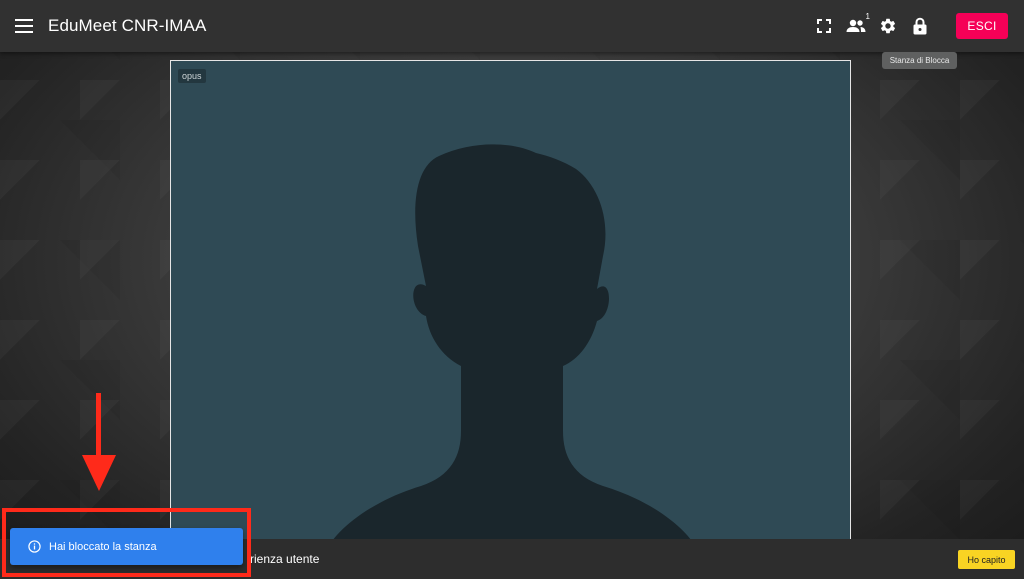 This screenshot has height=579, width=1024. What do you see at coordinates (982, 26) in the screenshot?
I see `exit-button: ESCI` at bounding box center [982, 26].